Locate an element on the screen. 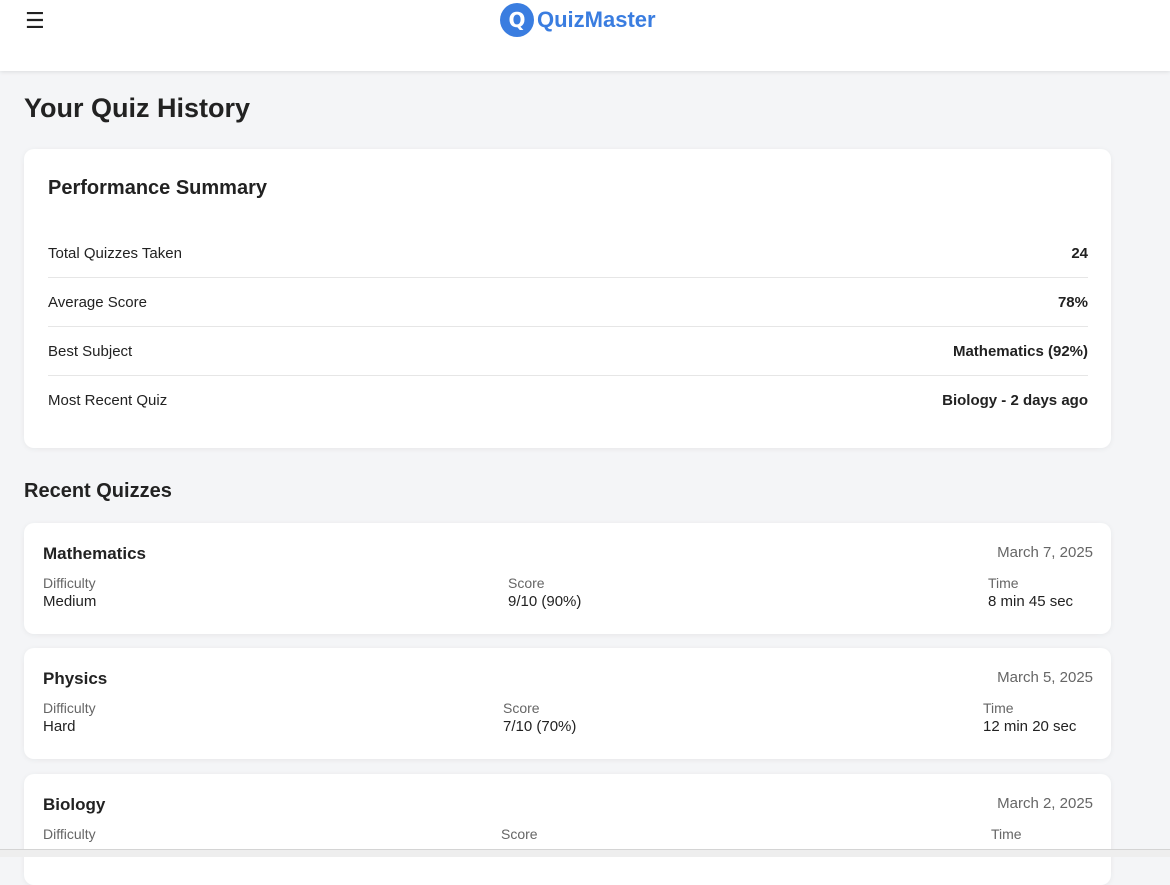 This screenshot has height=885, width=1170. score-value: 7/10 (70%) is located at coordinates (540, 726).